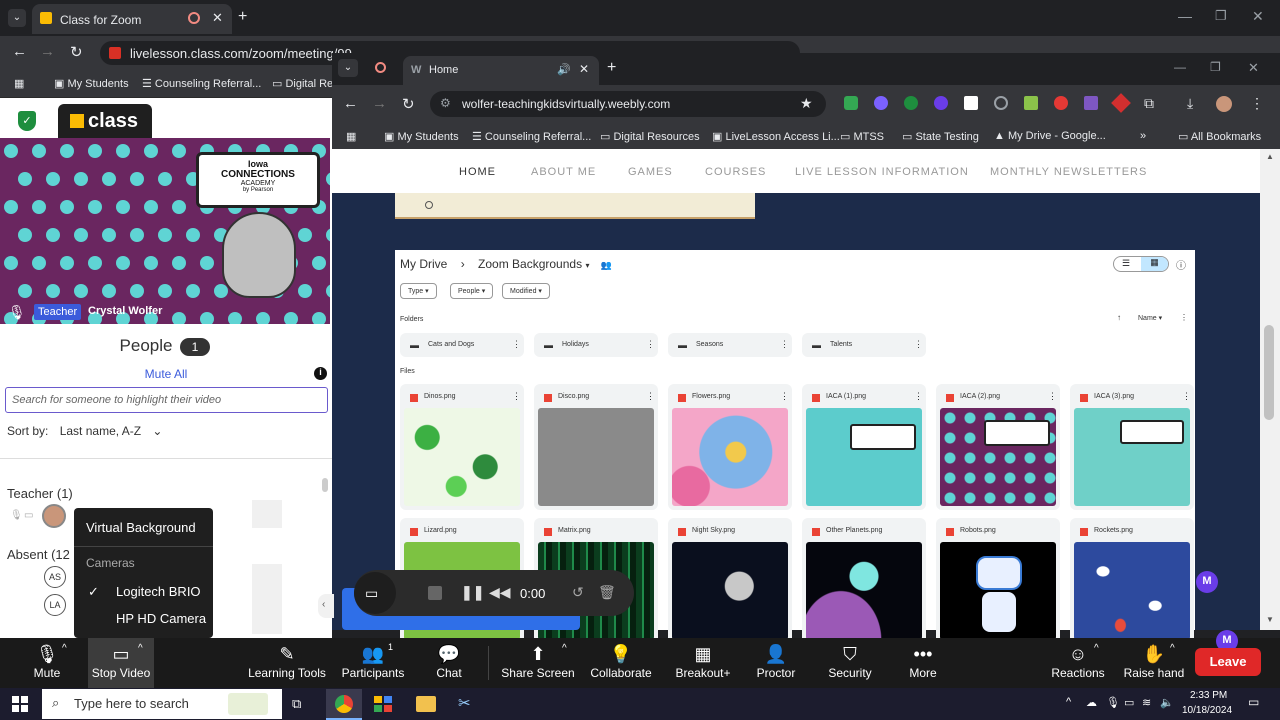 This screenshot has height=720, width=1280. Describe the element at coordinates (166, 374) in the screenshot. I see `mute-all-link: Mute All` at that location.